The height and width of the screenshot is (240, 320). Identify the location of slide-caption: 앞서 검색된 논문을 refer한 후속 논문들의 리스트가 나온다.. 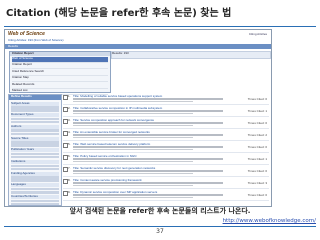
(160, 211).